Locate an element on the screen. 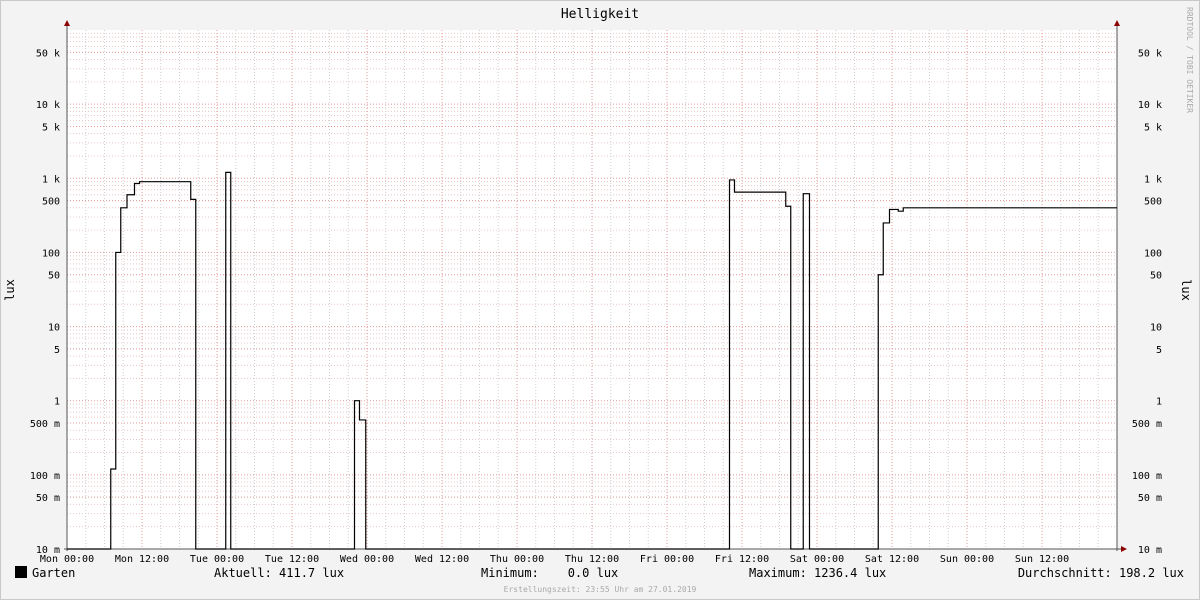 Image resolution: width=1200 pixels, height=600 pixels. y-tick-label-right: 100 m is located at coordinates (1147, 476).